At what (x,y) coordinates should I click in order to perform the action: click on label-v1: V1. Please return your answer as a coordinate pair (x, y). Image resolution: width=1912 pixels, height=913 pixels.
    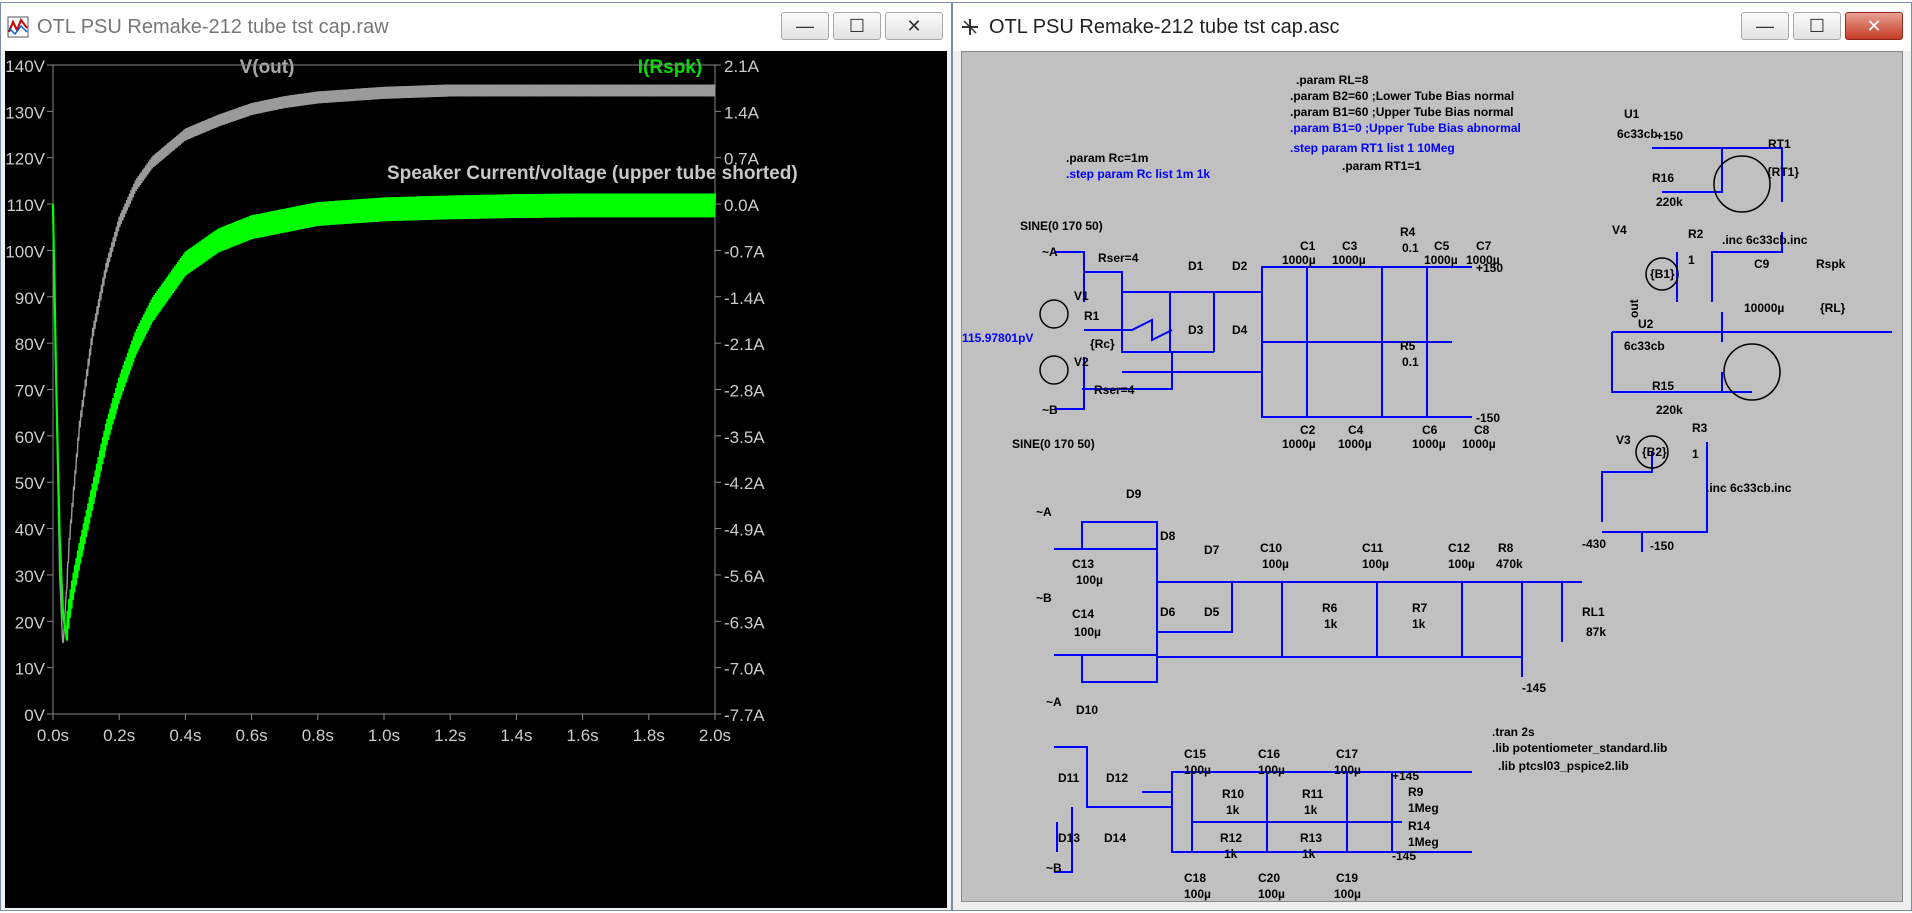
    Looking at the image, I should click on (1081, 296).